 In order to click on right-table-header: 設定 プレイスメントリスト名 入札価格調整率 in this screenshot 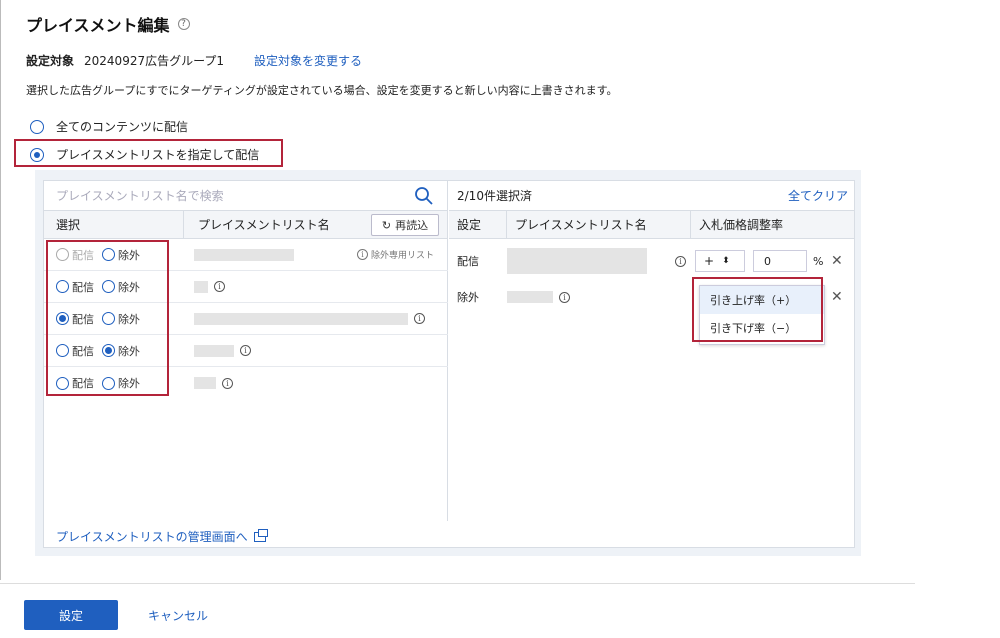, I will do `click(651, 225)`.